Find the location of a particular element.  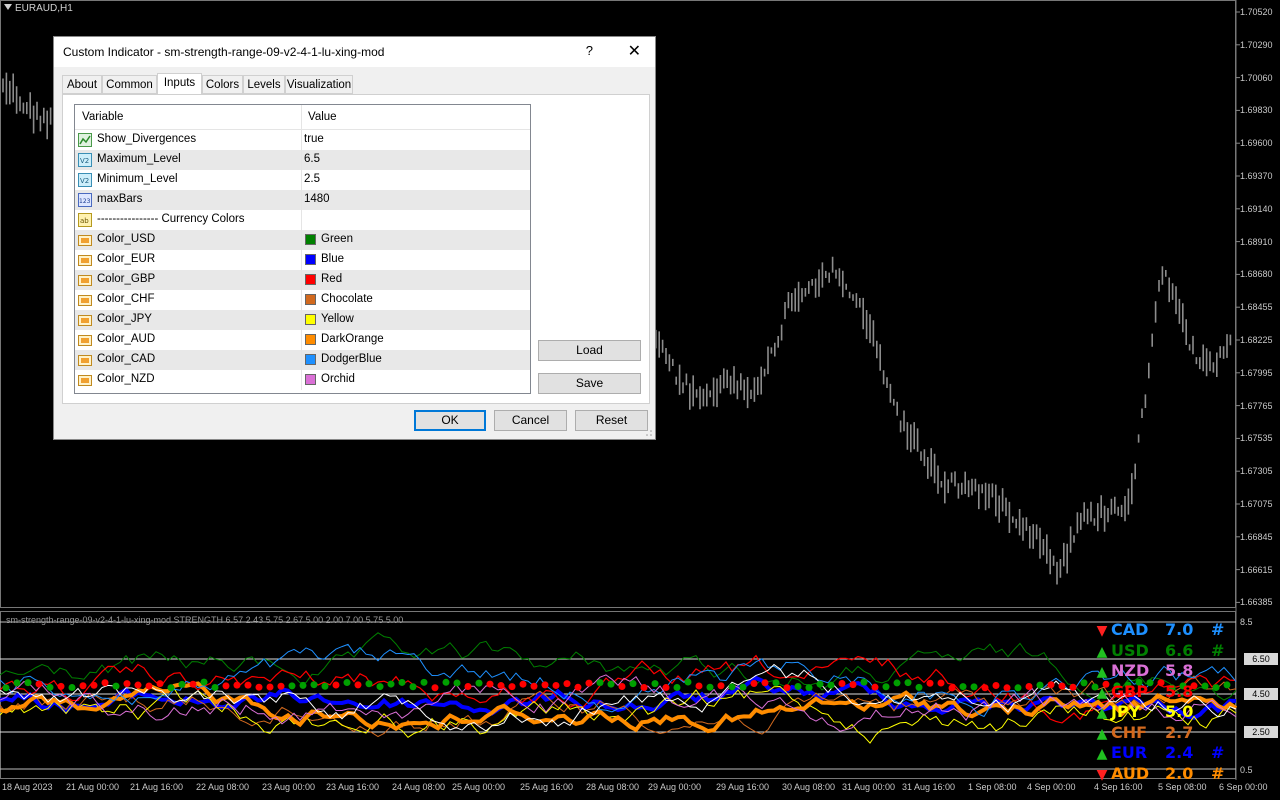

currency-code: NZD is located at coordinates (1130, 670).